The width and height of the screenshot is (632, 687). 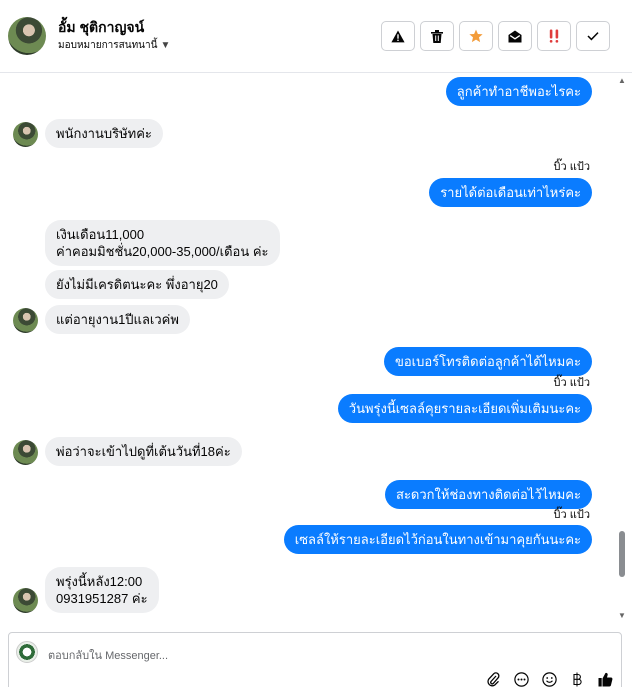 I want to click on emoji-icon, so click(x=549, y=679).